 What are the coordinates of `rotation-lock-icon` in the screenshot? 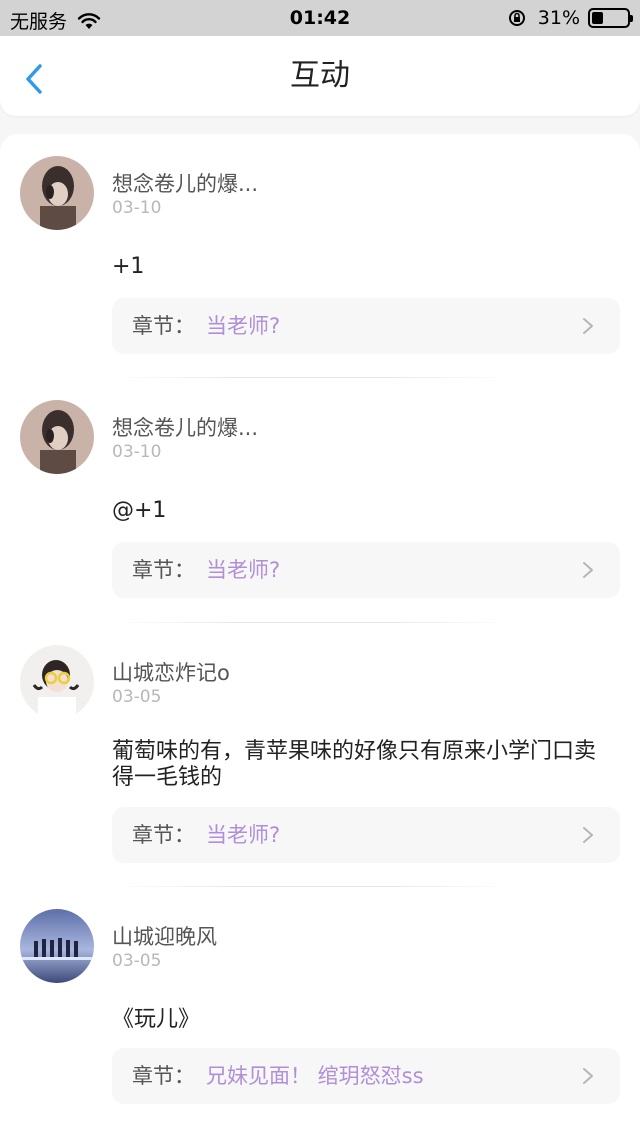 It's located at (516, 18).